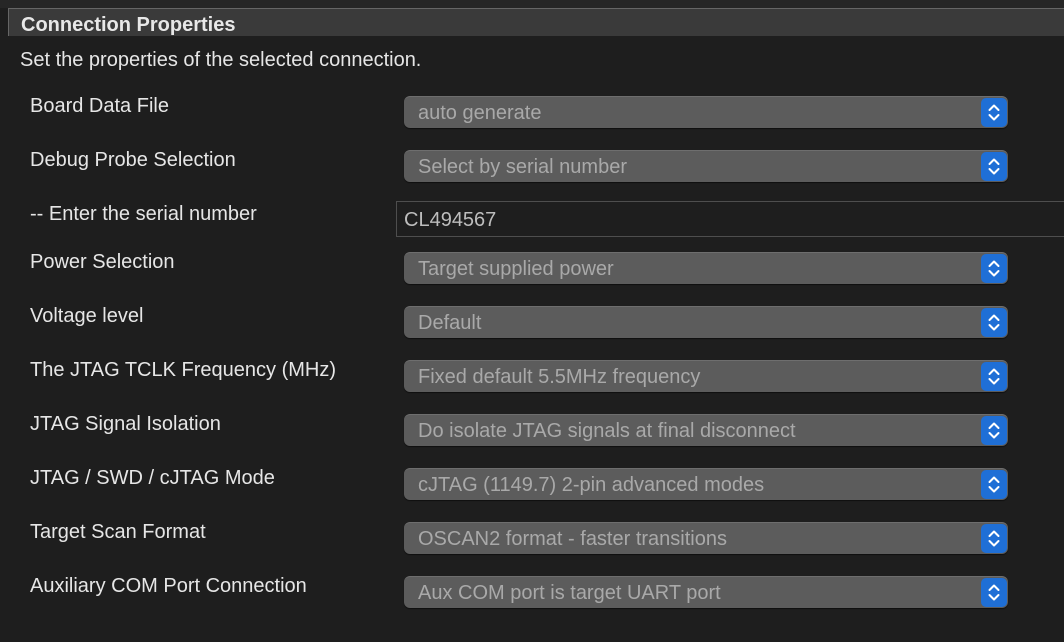  Describe the element at coordinates (128, 25) in the screenshot. I see `panel-title: Connection Properties` at that location.